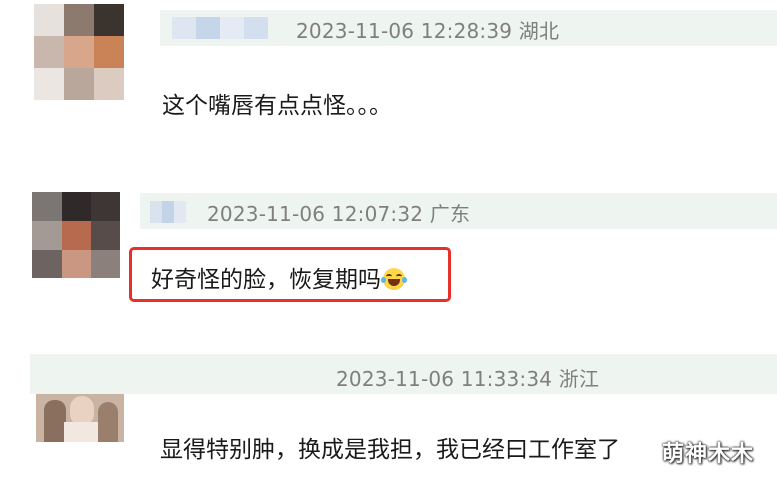  I want to click on comment-1-timestamp: 2023-11-06 12:28:39, so click(404, 31).